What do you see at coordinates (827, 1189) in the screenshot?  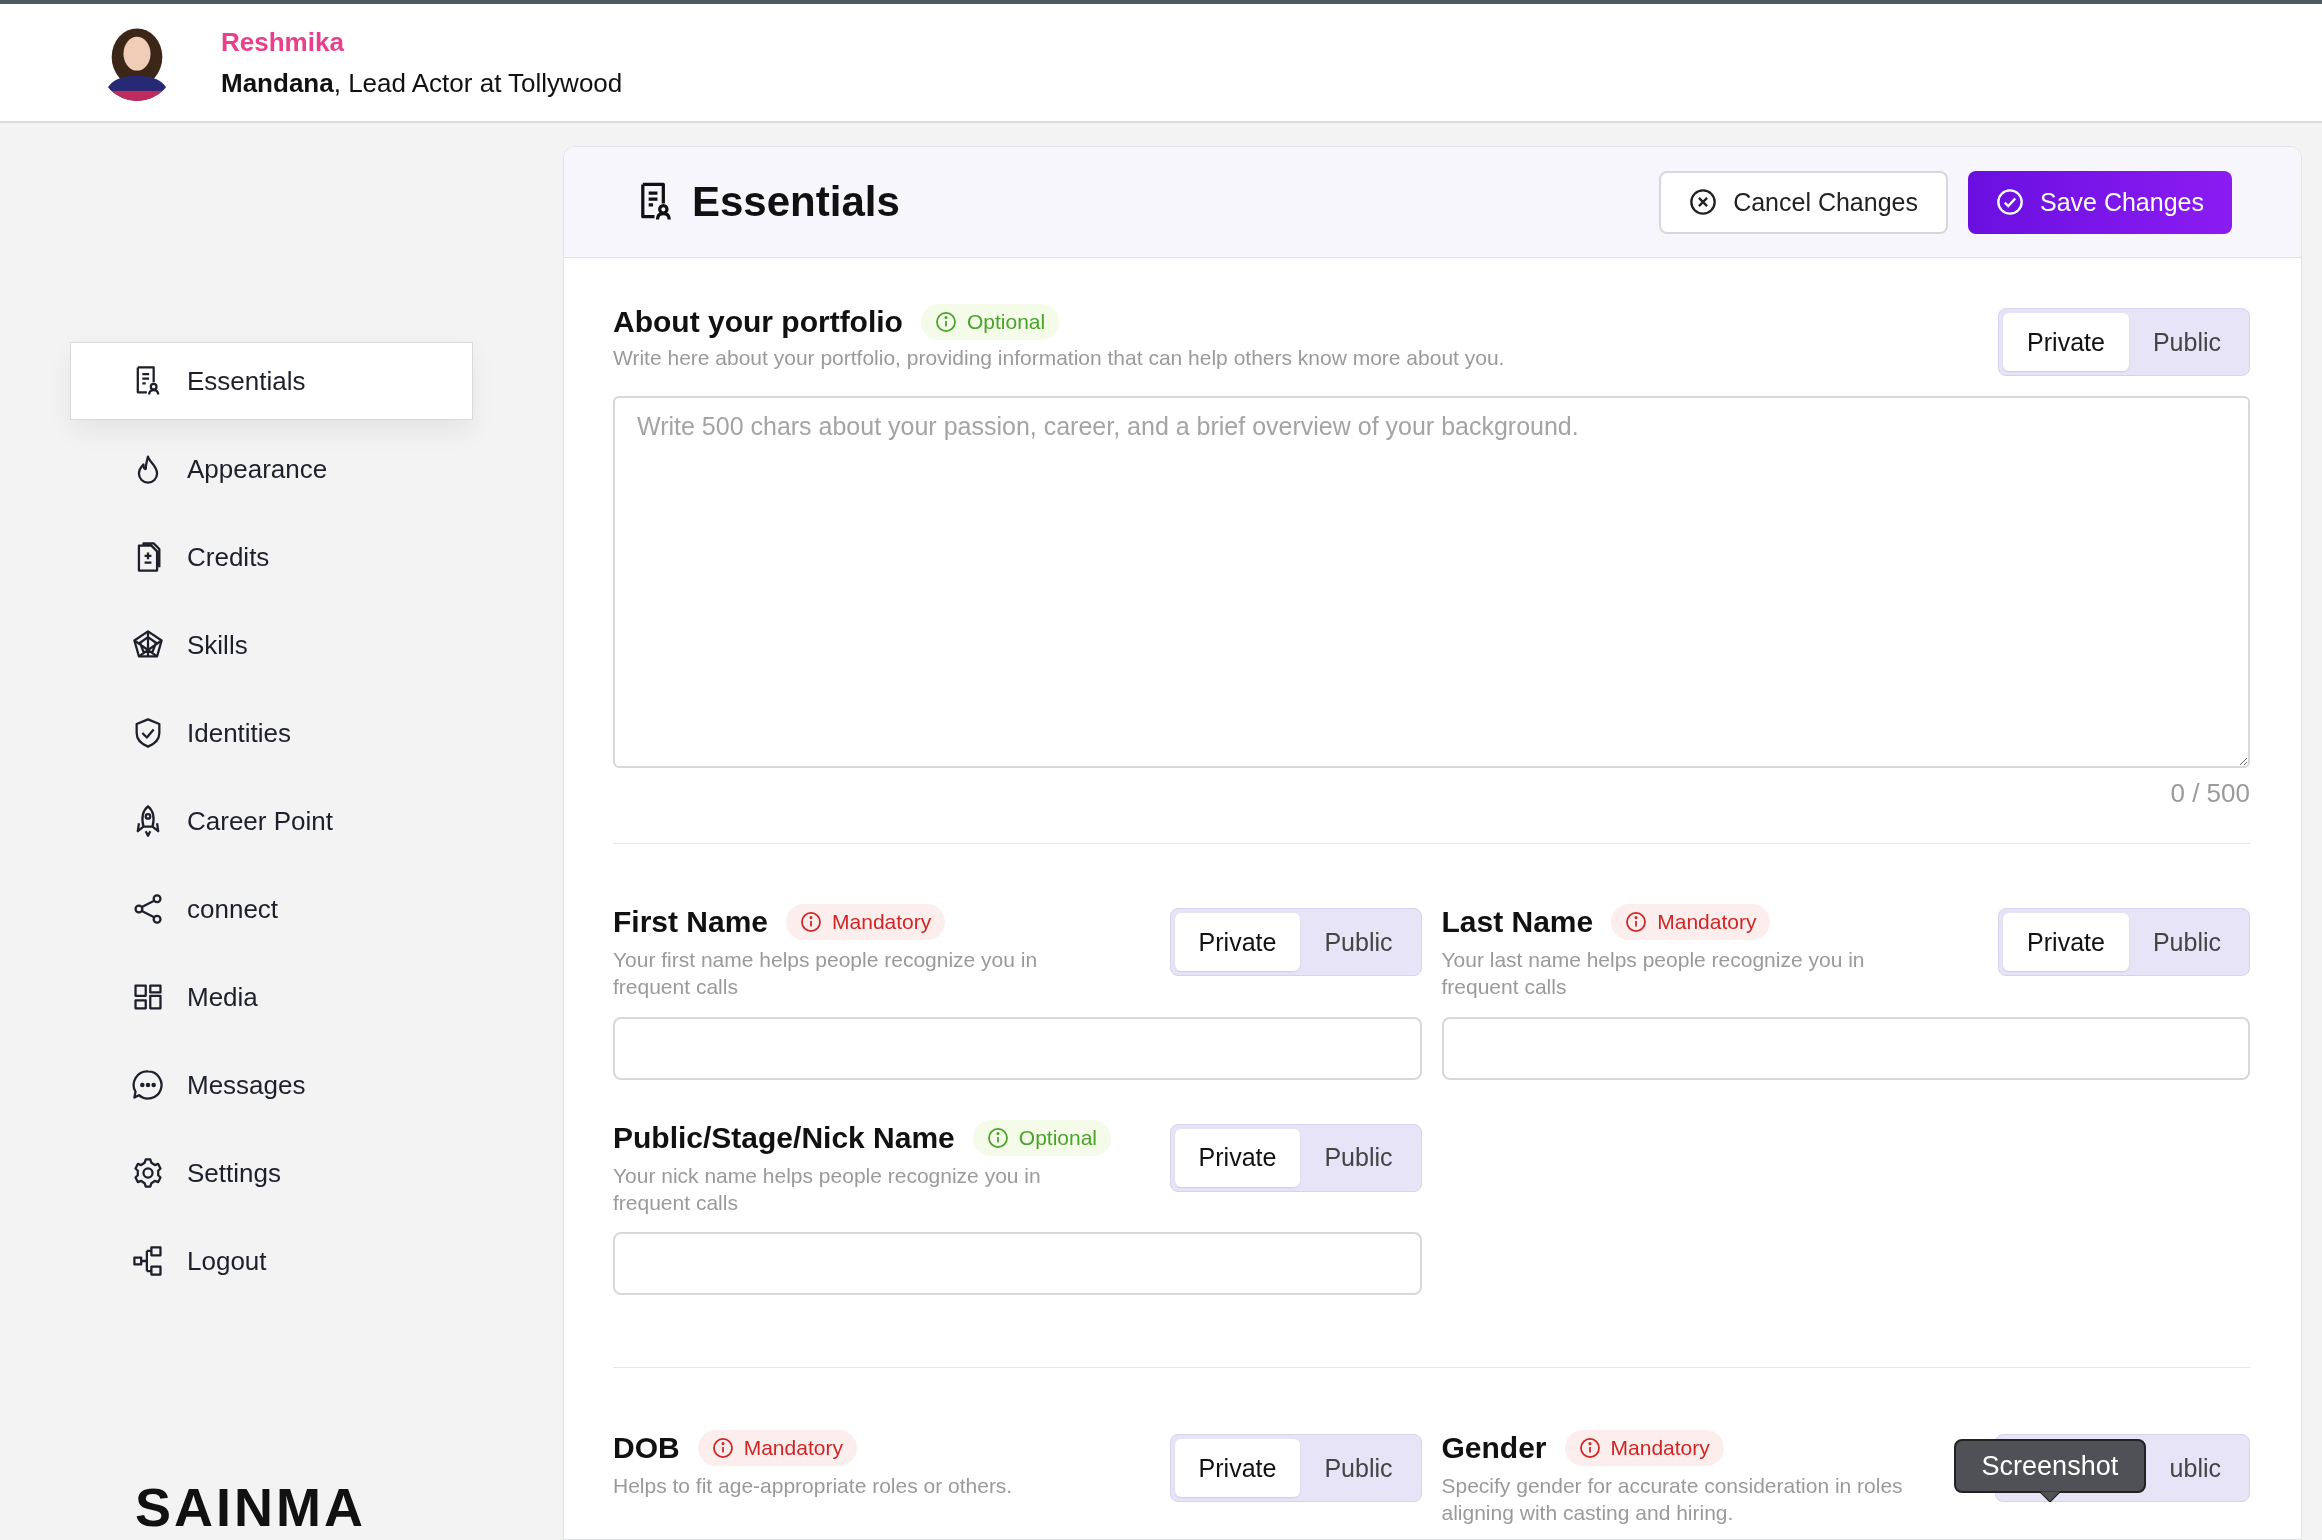 I see `field-description: Your nick name helps people recognize you in frequent calls` at bounding box center [827, 1189].